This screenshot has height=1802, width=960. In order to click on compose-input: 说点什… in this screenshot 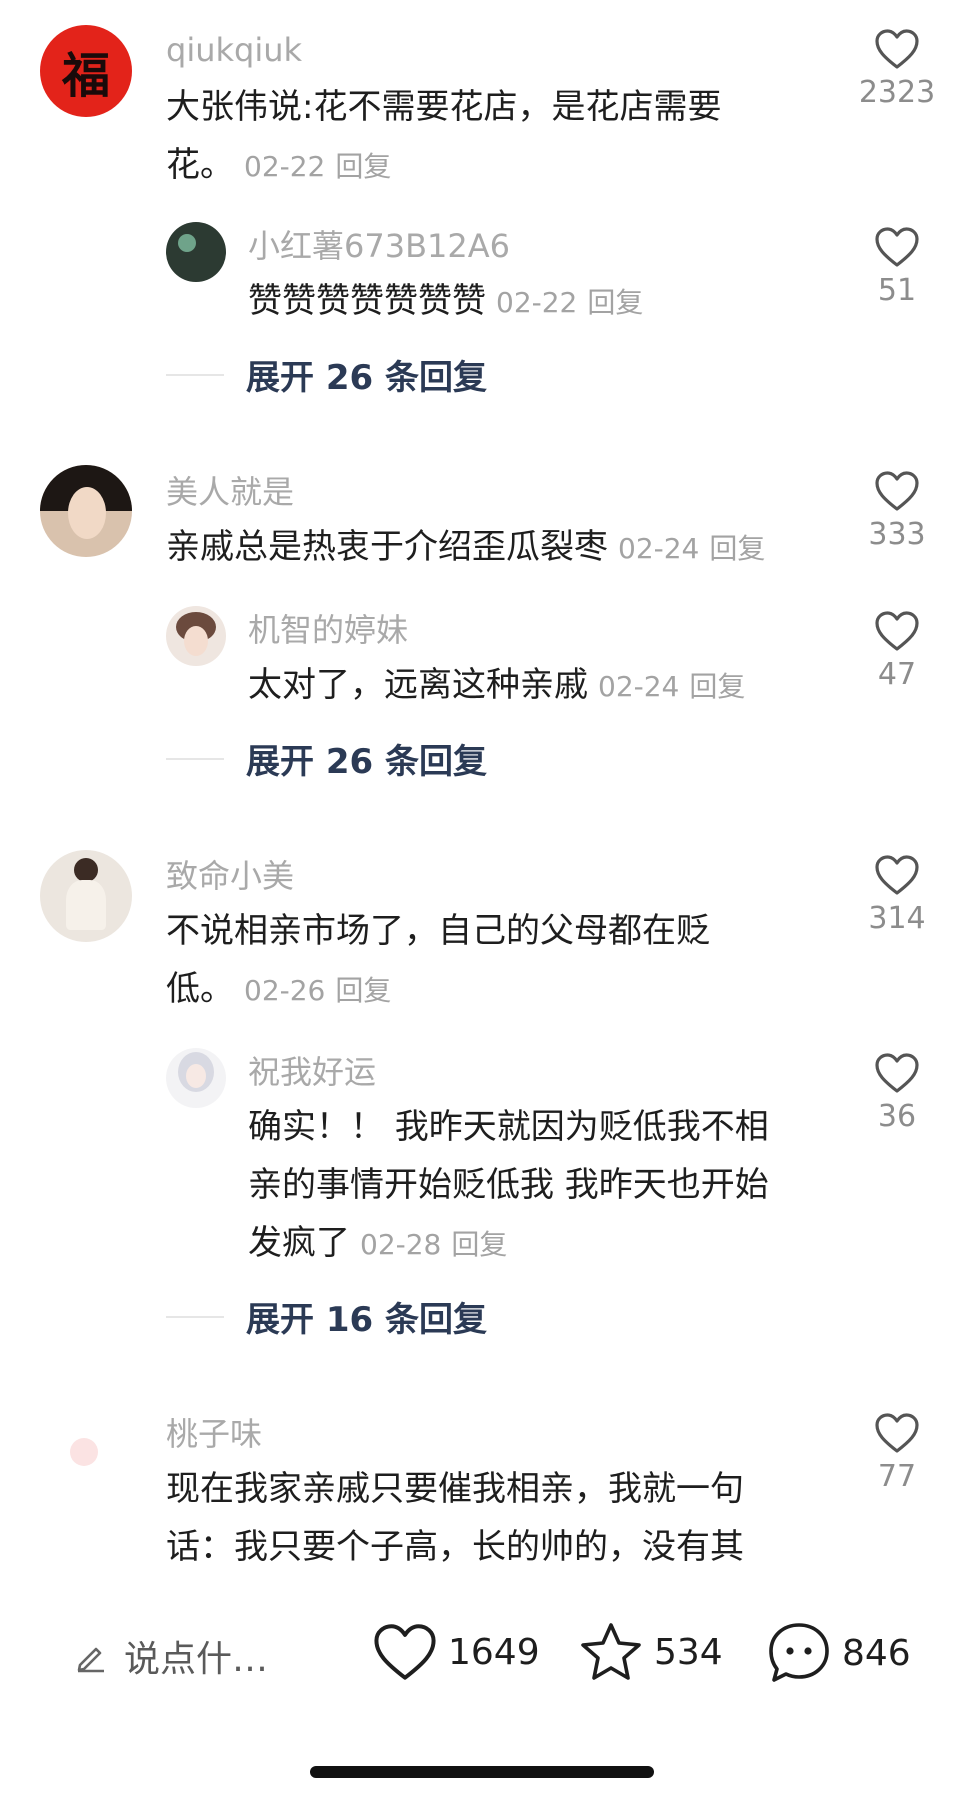, I will do `click(171, 1656)`.